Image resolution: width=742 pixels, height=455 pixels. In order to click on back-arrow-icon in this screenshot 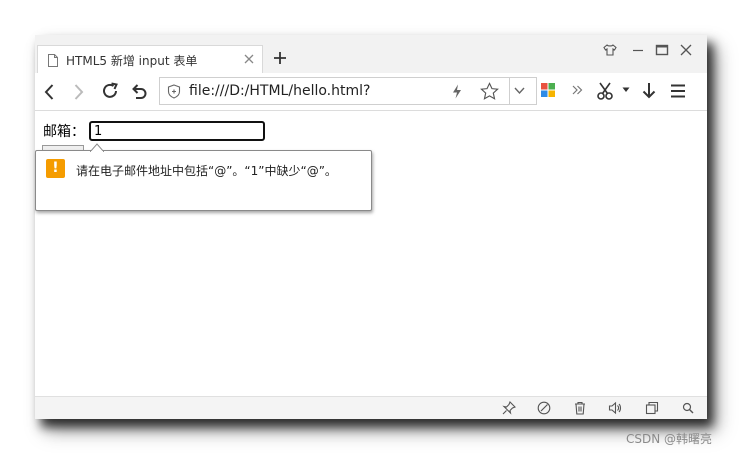, I will do `click(50, 92)`.